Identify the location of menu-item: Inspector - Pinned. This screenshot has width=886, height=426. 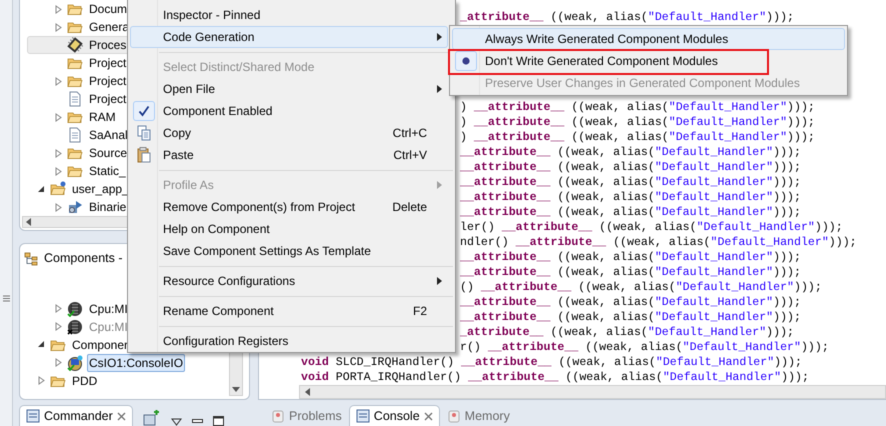
(289, 15).